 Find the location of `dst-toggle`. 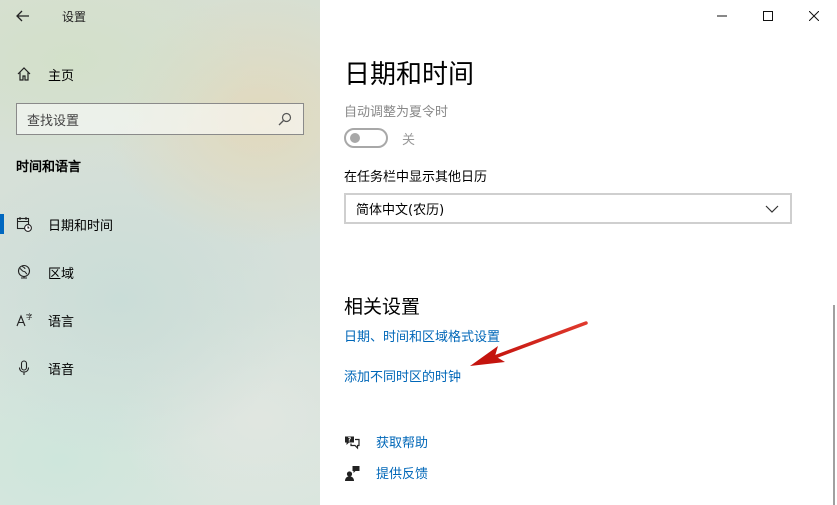

dst-toggle is located at coordinates (366, 138).